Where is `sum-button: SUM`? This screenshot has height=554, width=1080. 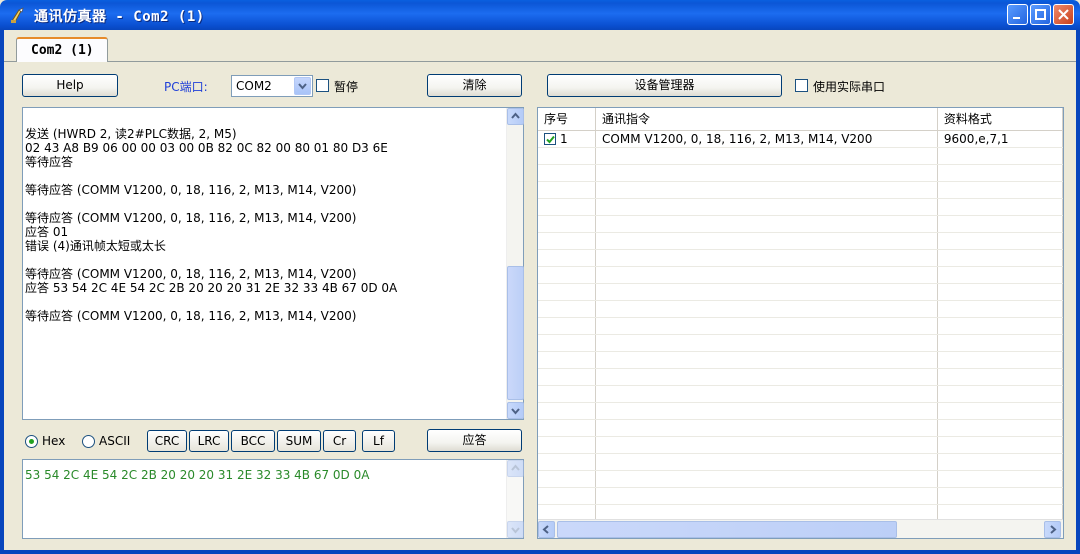
sum-button: SUM is located at coordinates (299, 441).